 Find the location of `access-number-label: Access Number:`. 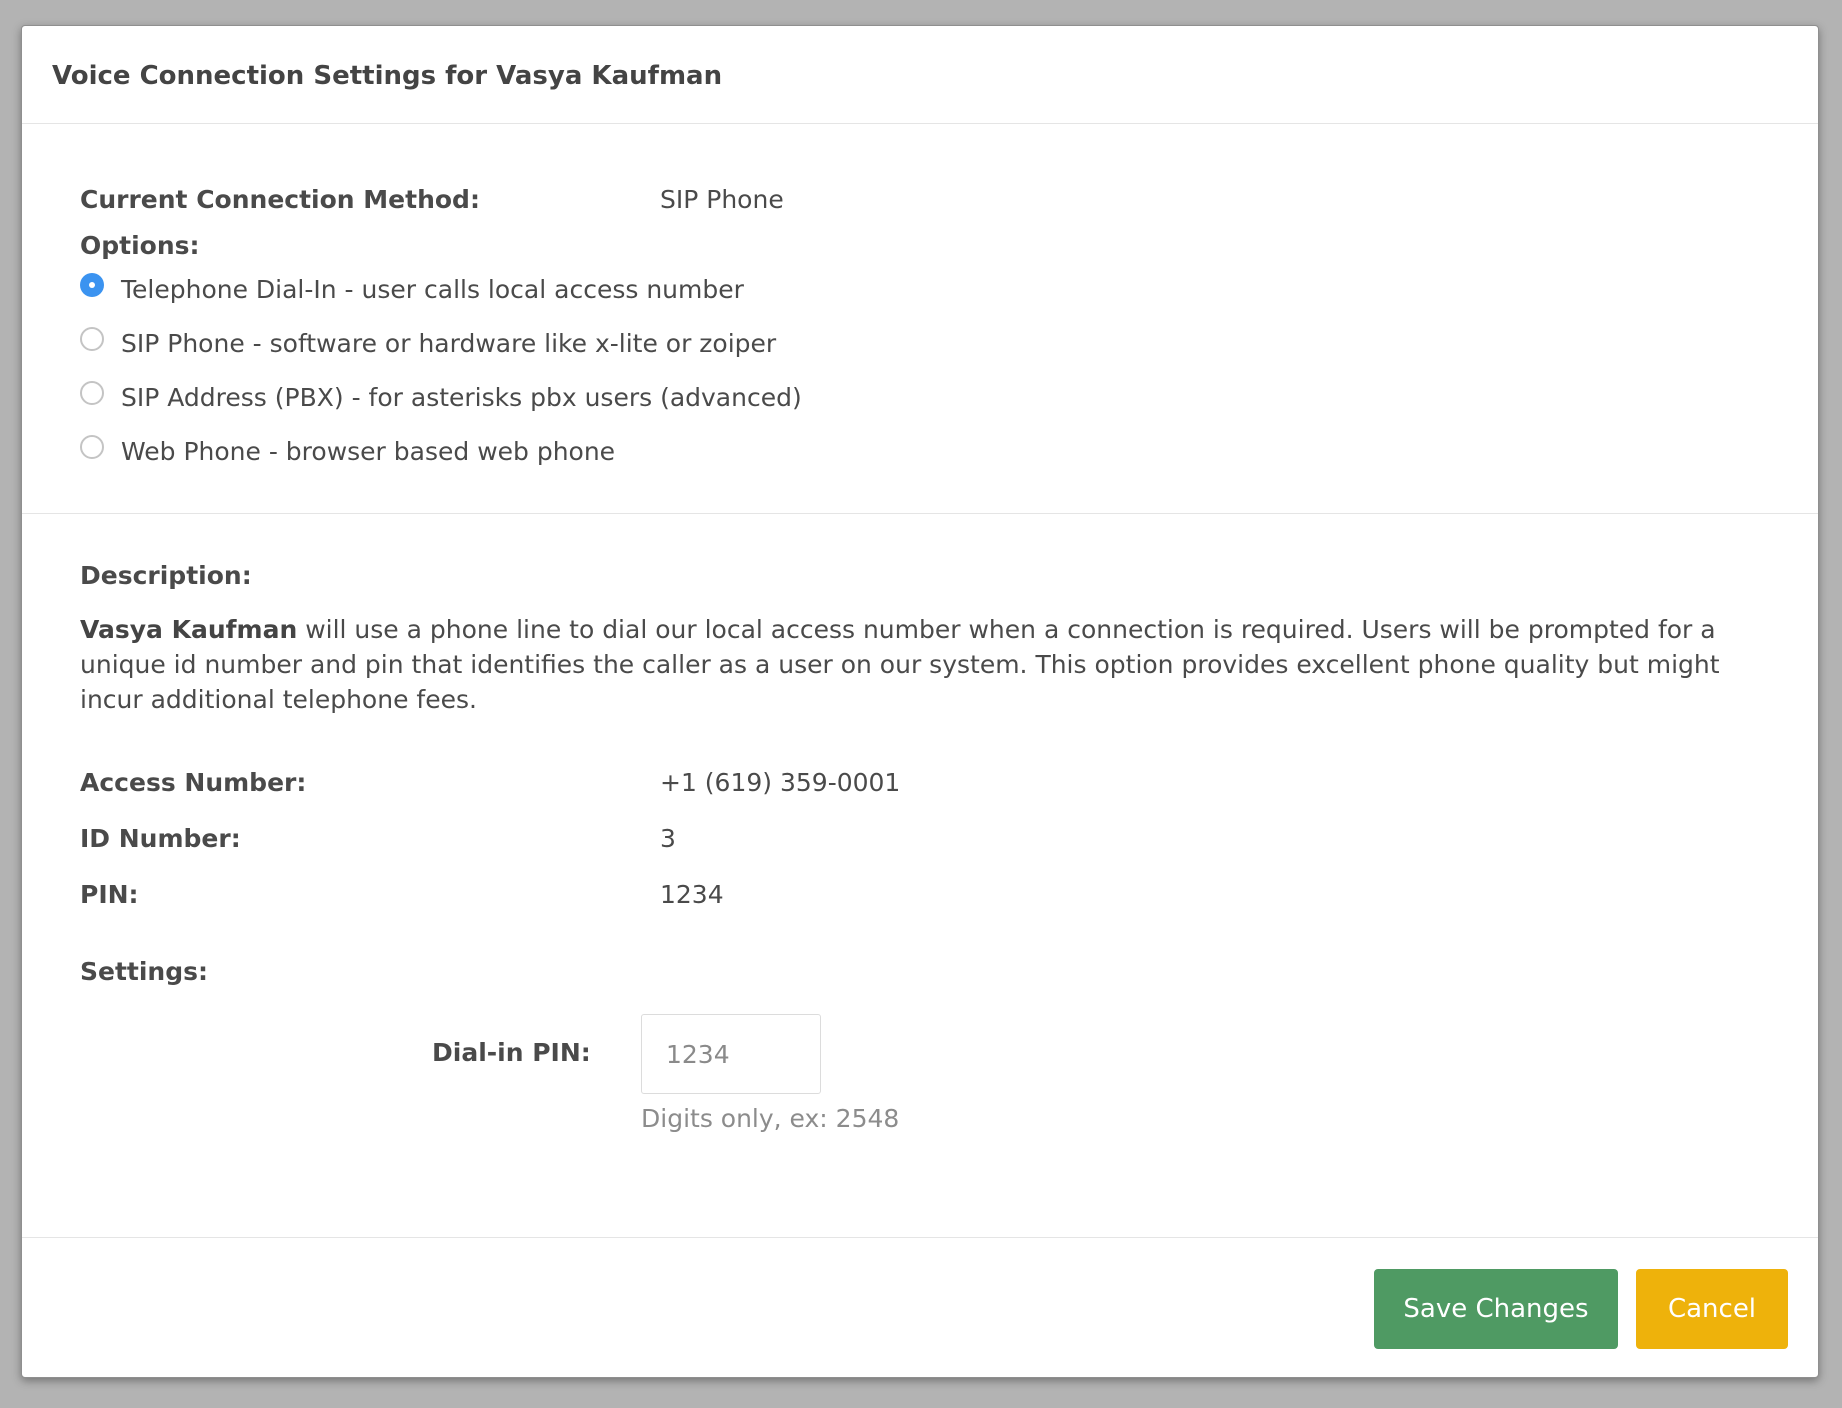

access-number-label: Access Number: is located at coordinates (193, 782).